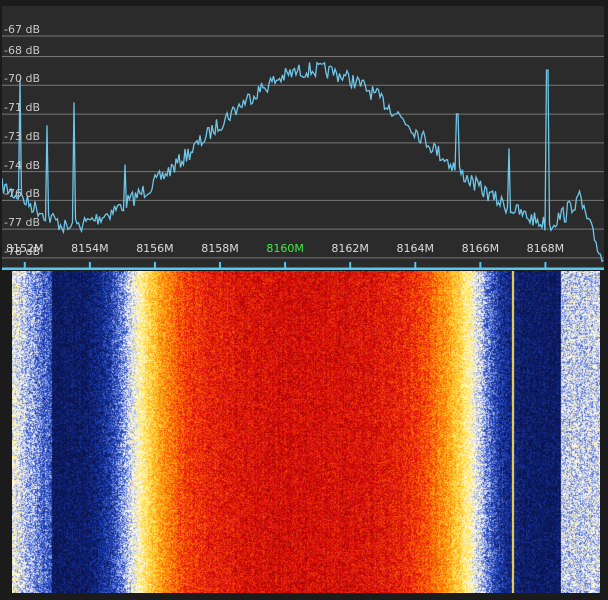 Image resolution: width=608 pixels, height=600 pixels. Describe the element at coordinates (22, 136) in the screenshot. I see `db-tick-label: -73 dB` at that location.